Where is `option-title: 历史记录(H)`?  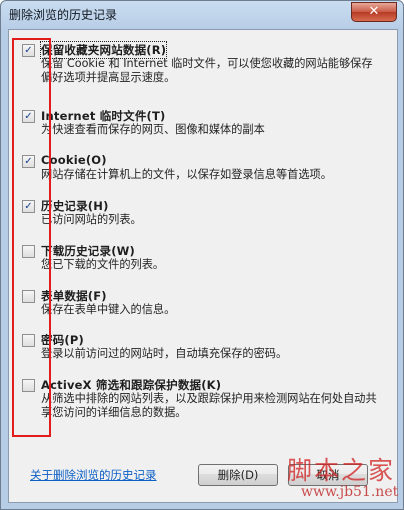
option-title: 历史记录(H) is located at coordinates (75, 206).